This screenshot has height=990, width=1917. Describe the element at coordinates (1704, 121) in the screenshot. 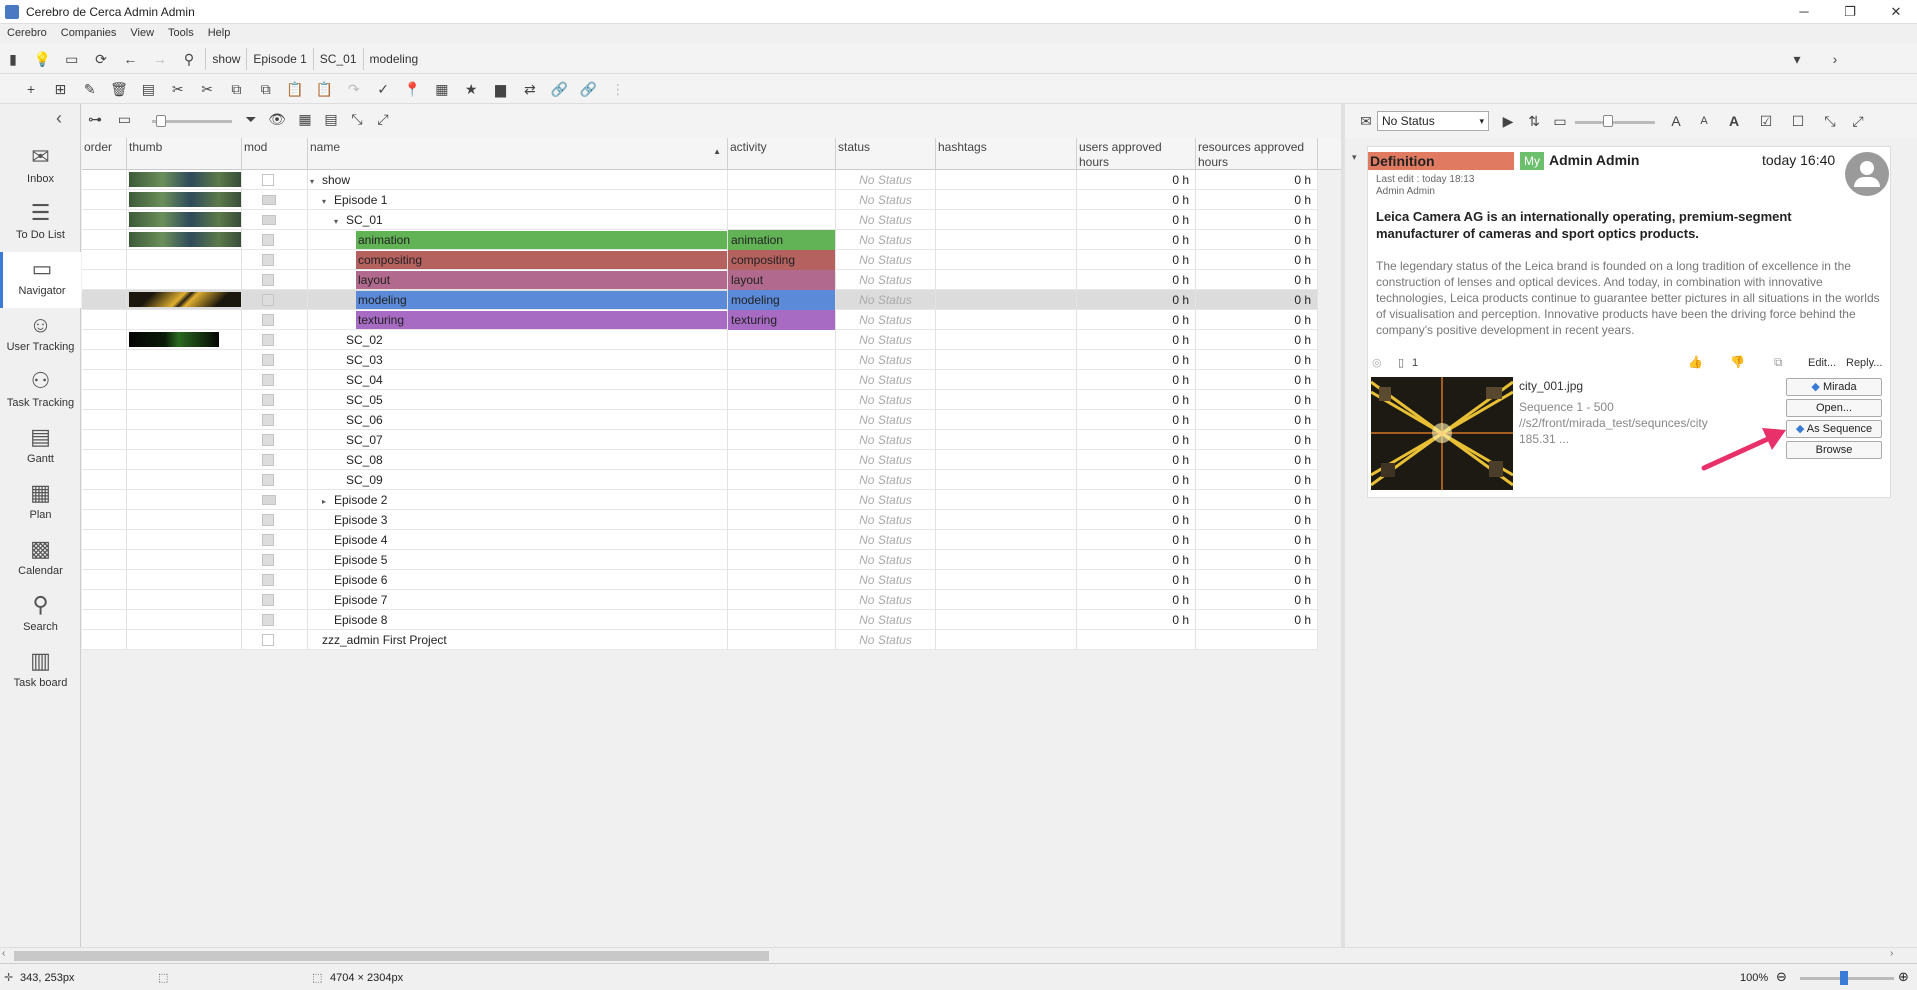

I see `font-decrease-icon: A` at that location.